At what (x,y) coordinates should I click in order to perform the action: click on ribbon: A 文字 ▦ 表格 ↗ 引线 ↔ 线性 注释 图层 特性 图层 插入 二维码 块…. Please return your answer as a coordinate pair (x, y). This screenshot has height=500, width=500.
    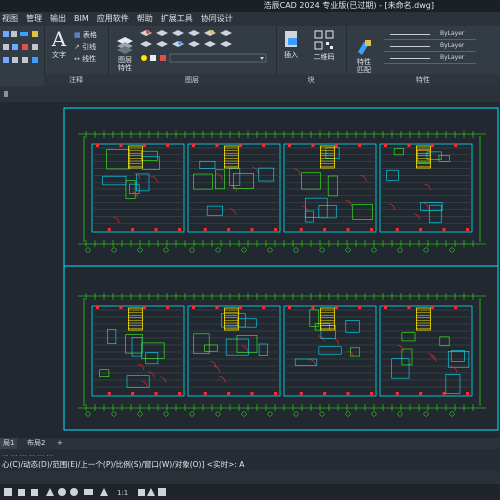
    Looking at the image, I should click on (250, 56).